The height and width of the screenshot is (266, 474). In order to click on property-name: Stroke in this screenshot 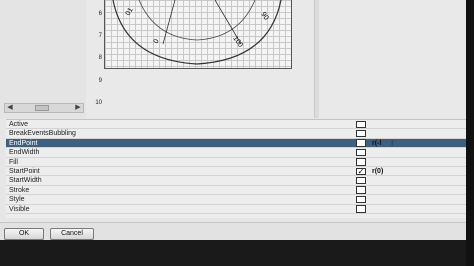, I will do `click(19, 190)`.